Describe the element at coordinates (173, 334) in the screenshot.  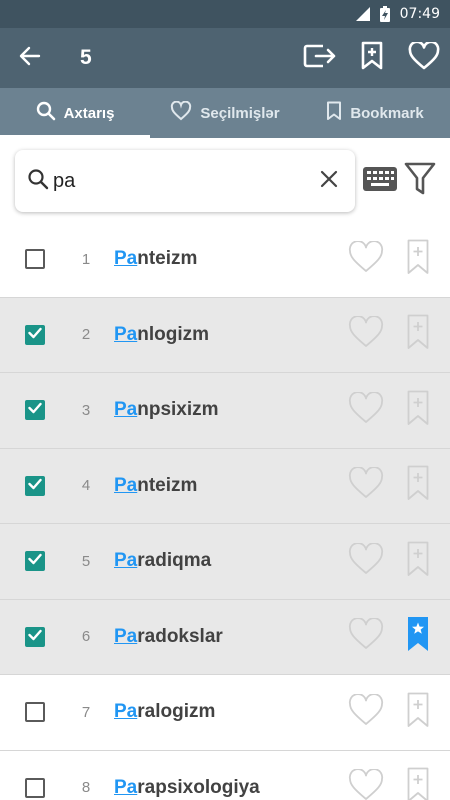
I see `term-rest: nlogizm` at that location.